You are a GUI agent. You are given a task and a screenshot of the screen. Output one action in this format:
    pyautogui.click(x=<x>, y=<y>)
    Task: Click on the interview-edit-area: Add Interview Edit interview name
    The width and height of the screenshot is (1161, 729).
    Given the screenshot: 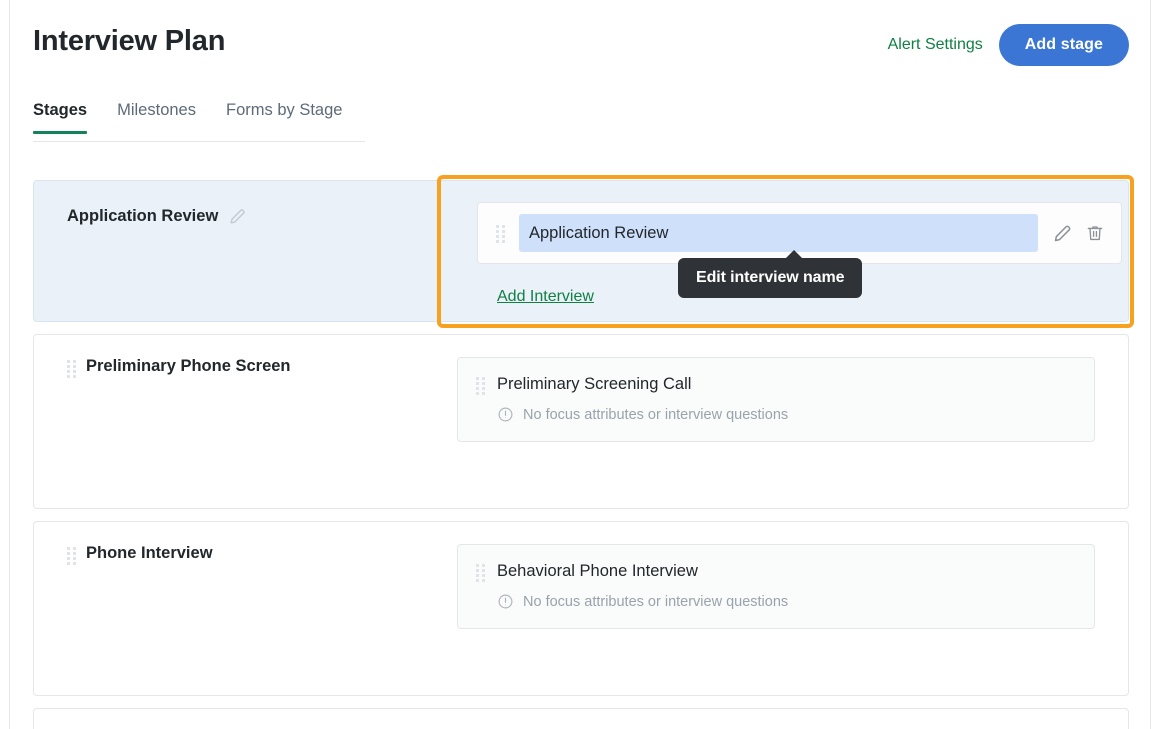 What is the action you would take?
    pyautogui.click(x=792, y=243)
    